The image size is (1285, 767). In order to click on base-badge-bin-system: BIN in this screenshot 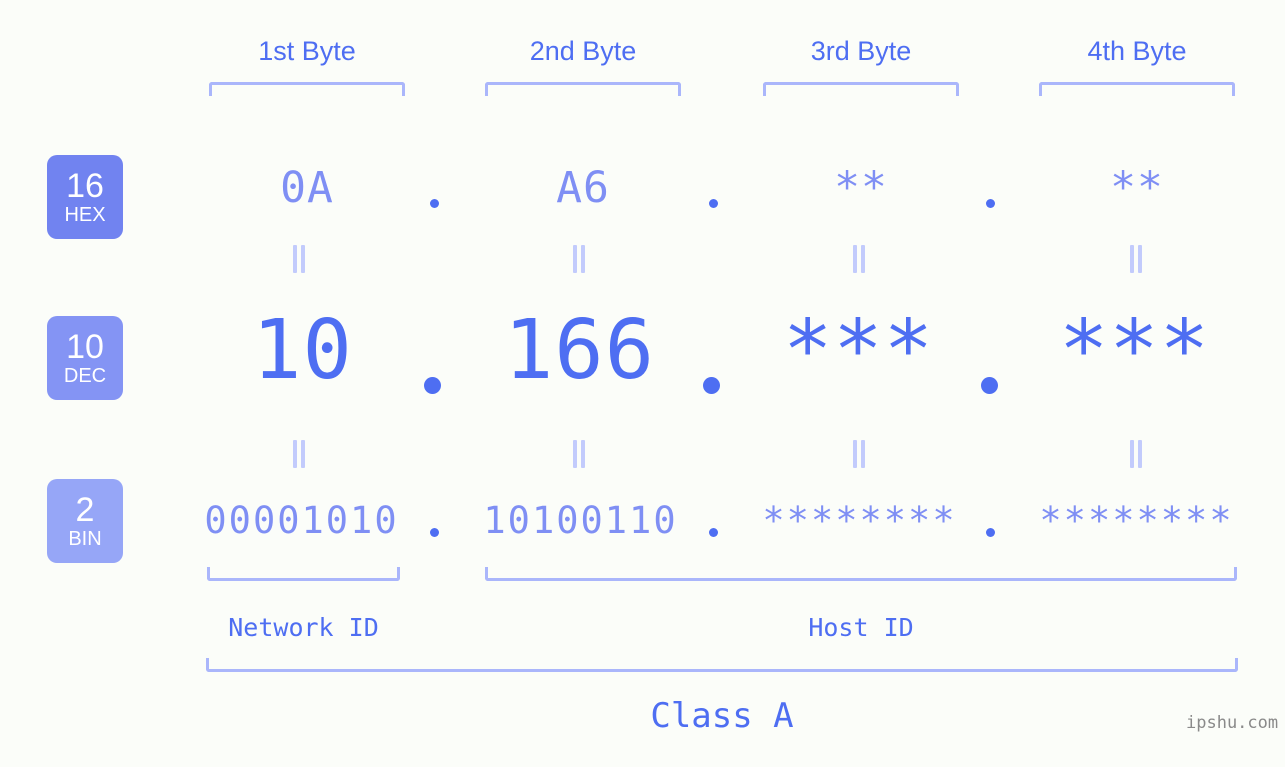, I will do `click(85, 539)`.